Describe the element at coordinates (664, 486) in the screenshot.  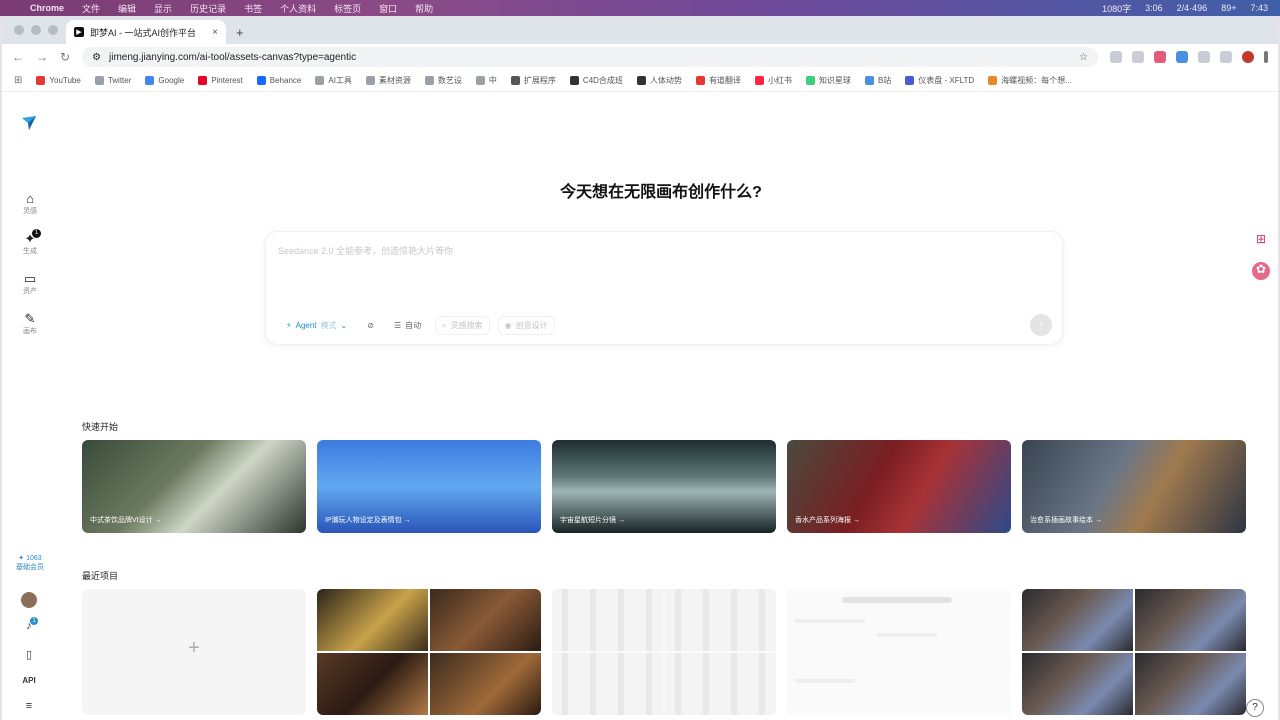
I see `quick-start-card: 宇宙星航短片分镜 →` at that location.